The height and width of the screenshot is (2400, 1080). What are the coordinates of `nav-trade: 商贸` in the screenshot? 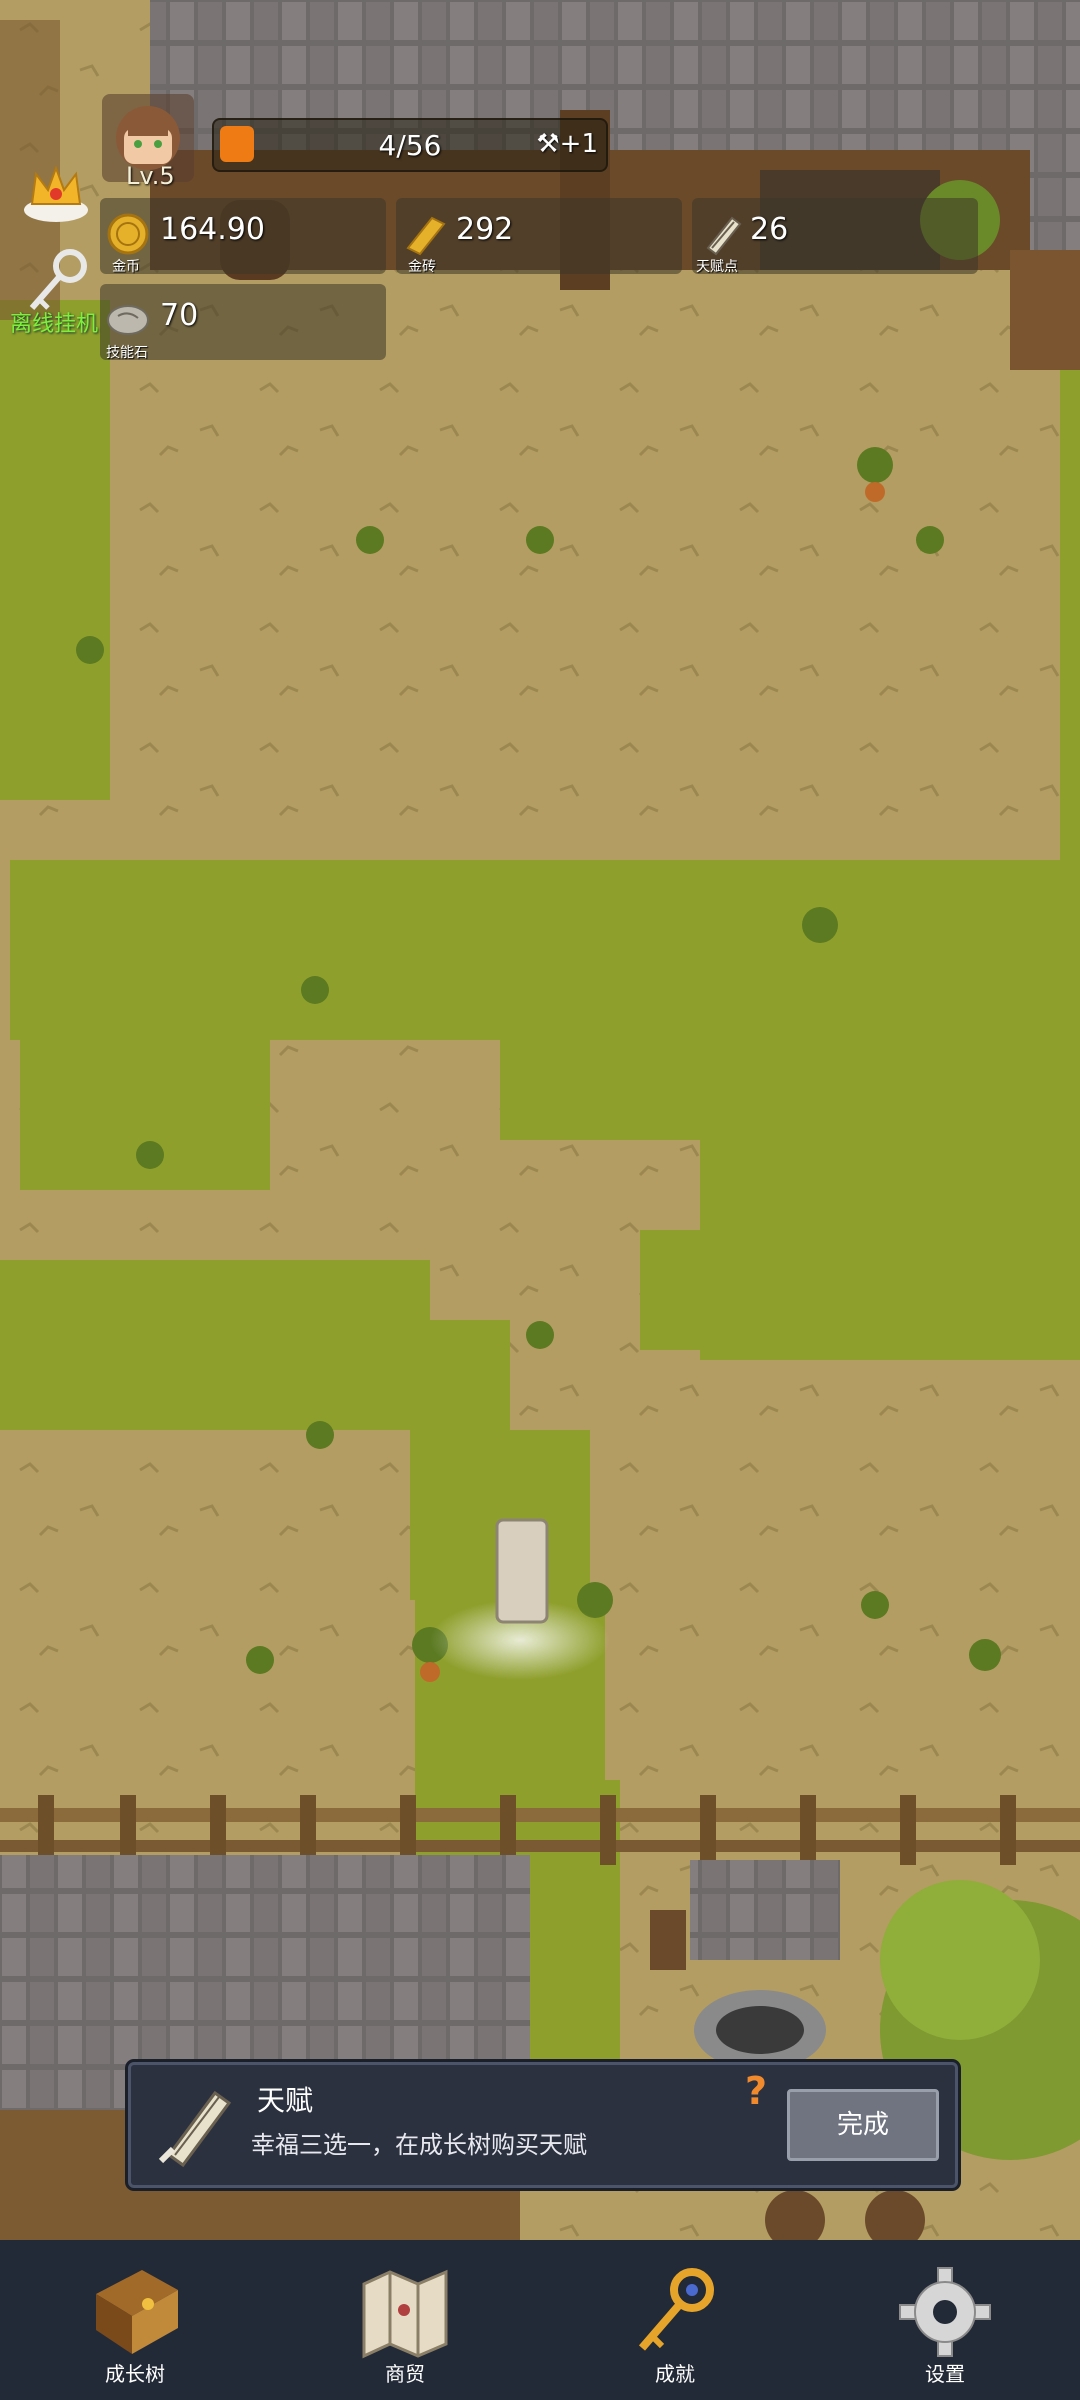 It's located at (405, 2320).